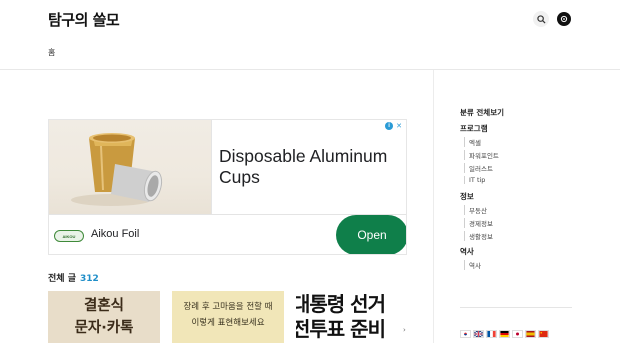 The image size is (620, 343). I want to click on ad-image-divider, so click(211, 167).